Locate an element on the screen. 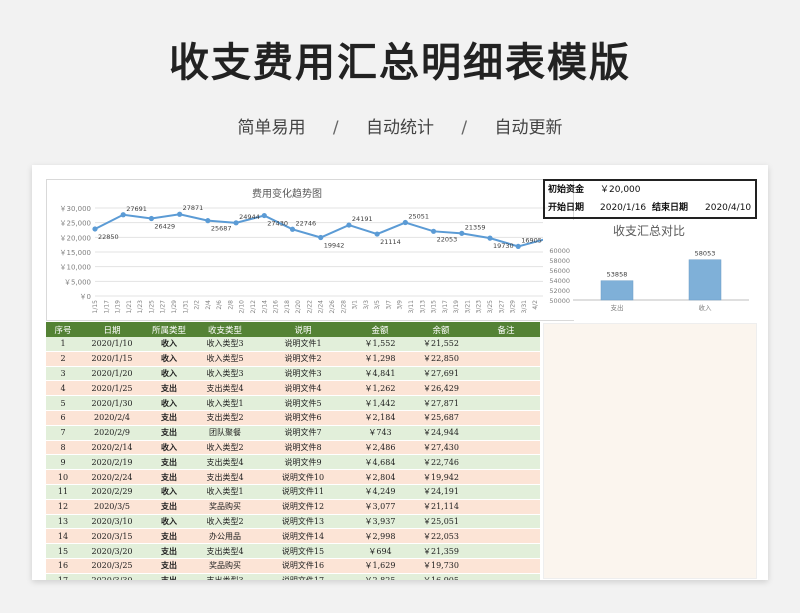  right-empty-area is located at coordinates (650, 451).